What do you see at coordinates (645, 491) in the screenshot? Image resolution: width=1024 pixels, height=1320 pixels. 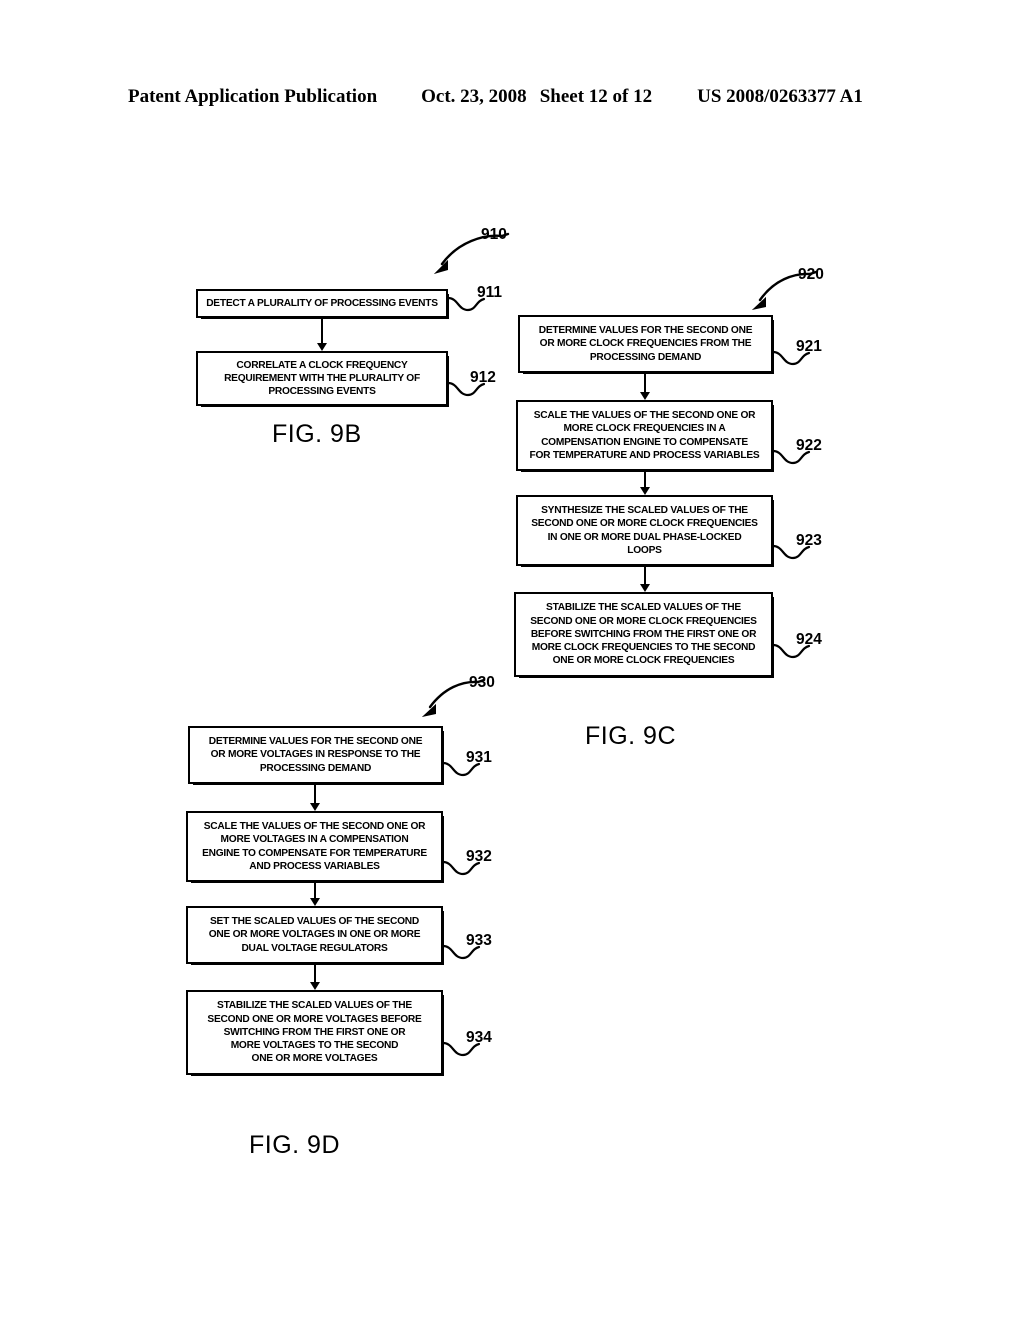 I see `connector-922-923-arrowhead` at bounding box center [645, 491].